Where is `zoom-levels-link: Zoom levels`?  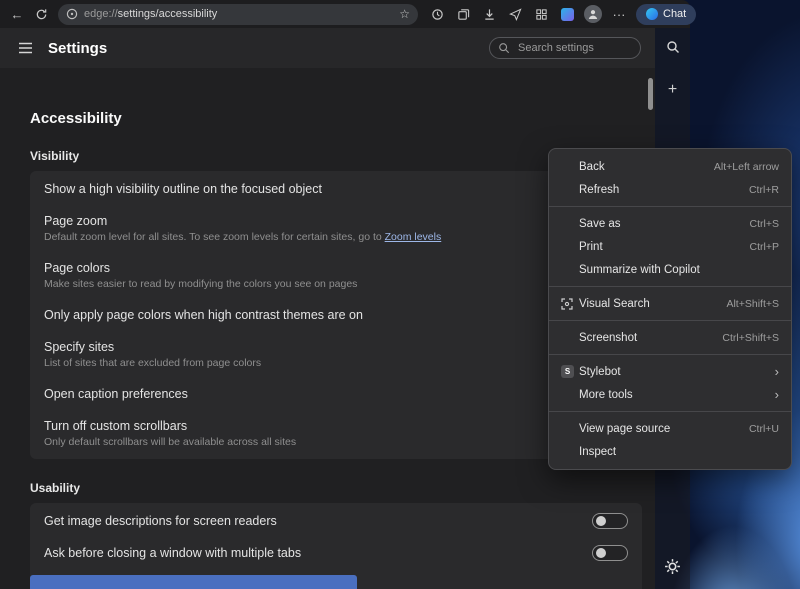 zoom-levels-link: Zoom levels is located at coordinates (413, 237).